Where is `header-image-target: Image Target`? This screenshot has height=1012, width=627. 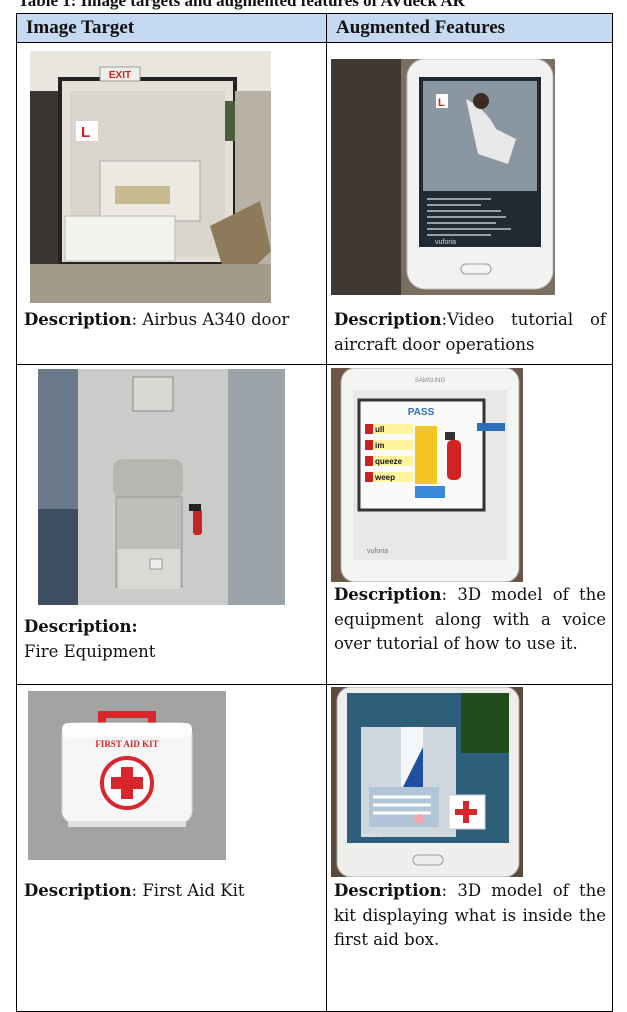
header-image-target: Image Target is located at coordinates (171, 28).